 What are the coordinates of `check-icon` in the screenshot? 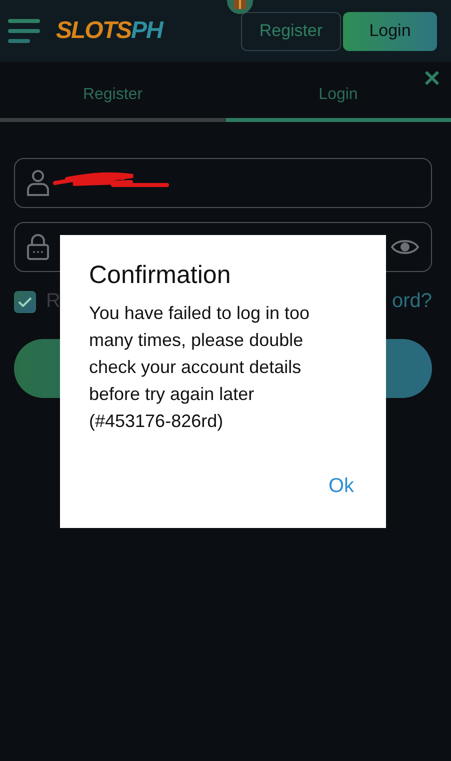 It's located at (25, 301).